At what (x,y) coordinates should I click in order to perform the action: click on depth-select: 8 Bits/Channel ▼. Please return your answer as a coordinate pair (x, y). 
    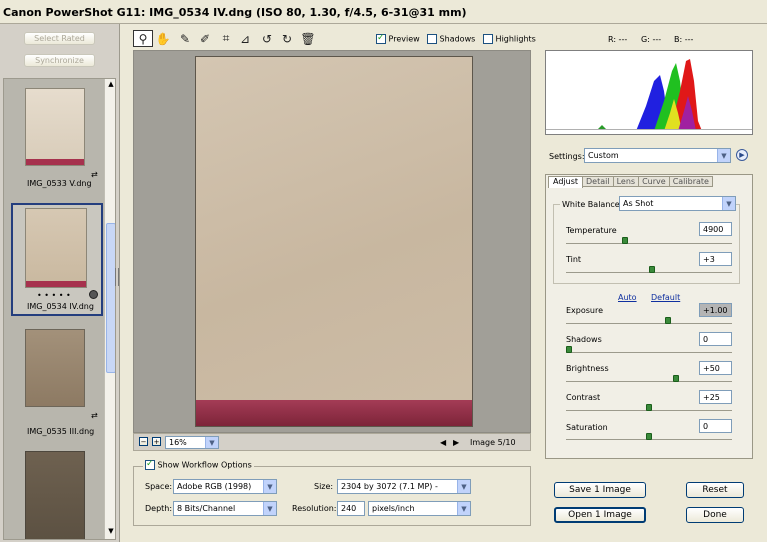
    Looking at the image, I should click on (225, 508).